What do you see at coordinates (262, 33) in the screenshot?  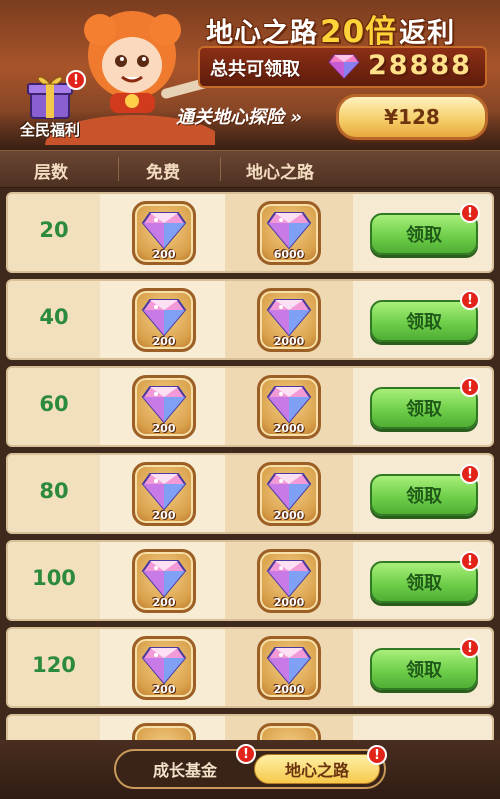 I see `title-prefix: 地心之路` at bounding box center [262, 33].